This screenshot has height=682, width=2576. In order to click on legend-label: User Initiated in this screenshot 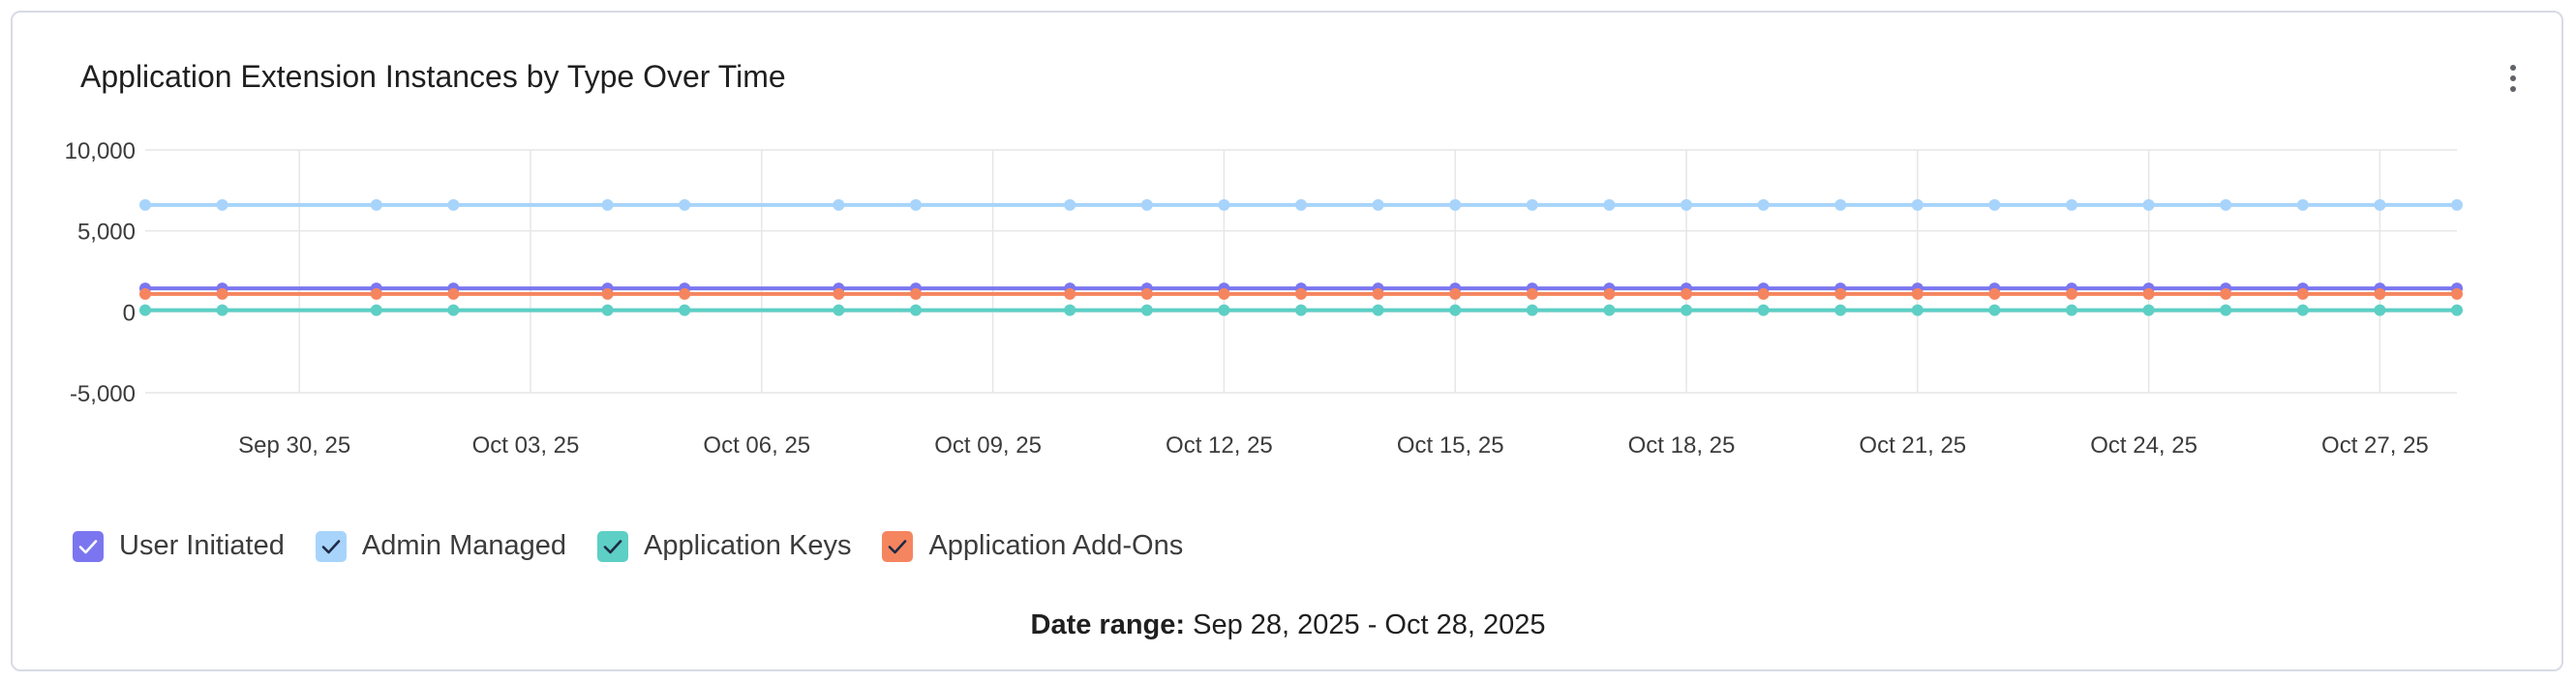, I will do `click(202, 545)`.